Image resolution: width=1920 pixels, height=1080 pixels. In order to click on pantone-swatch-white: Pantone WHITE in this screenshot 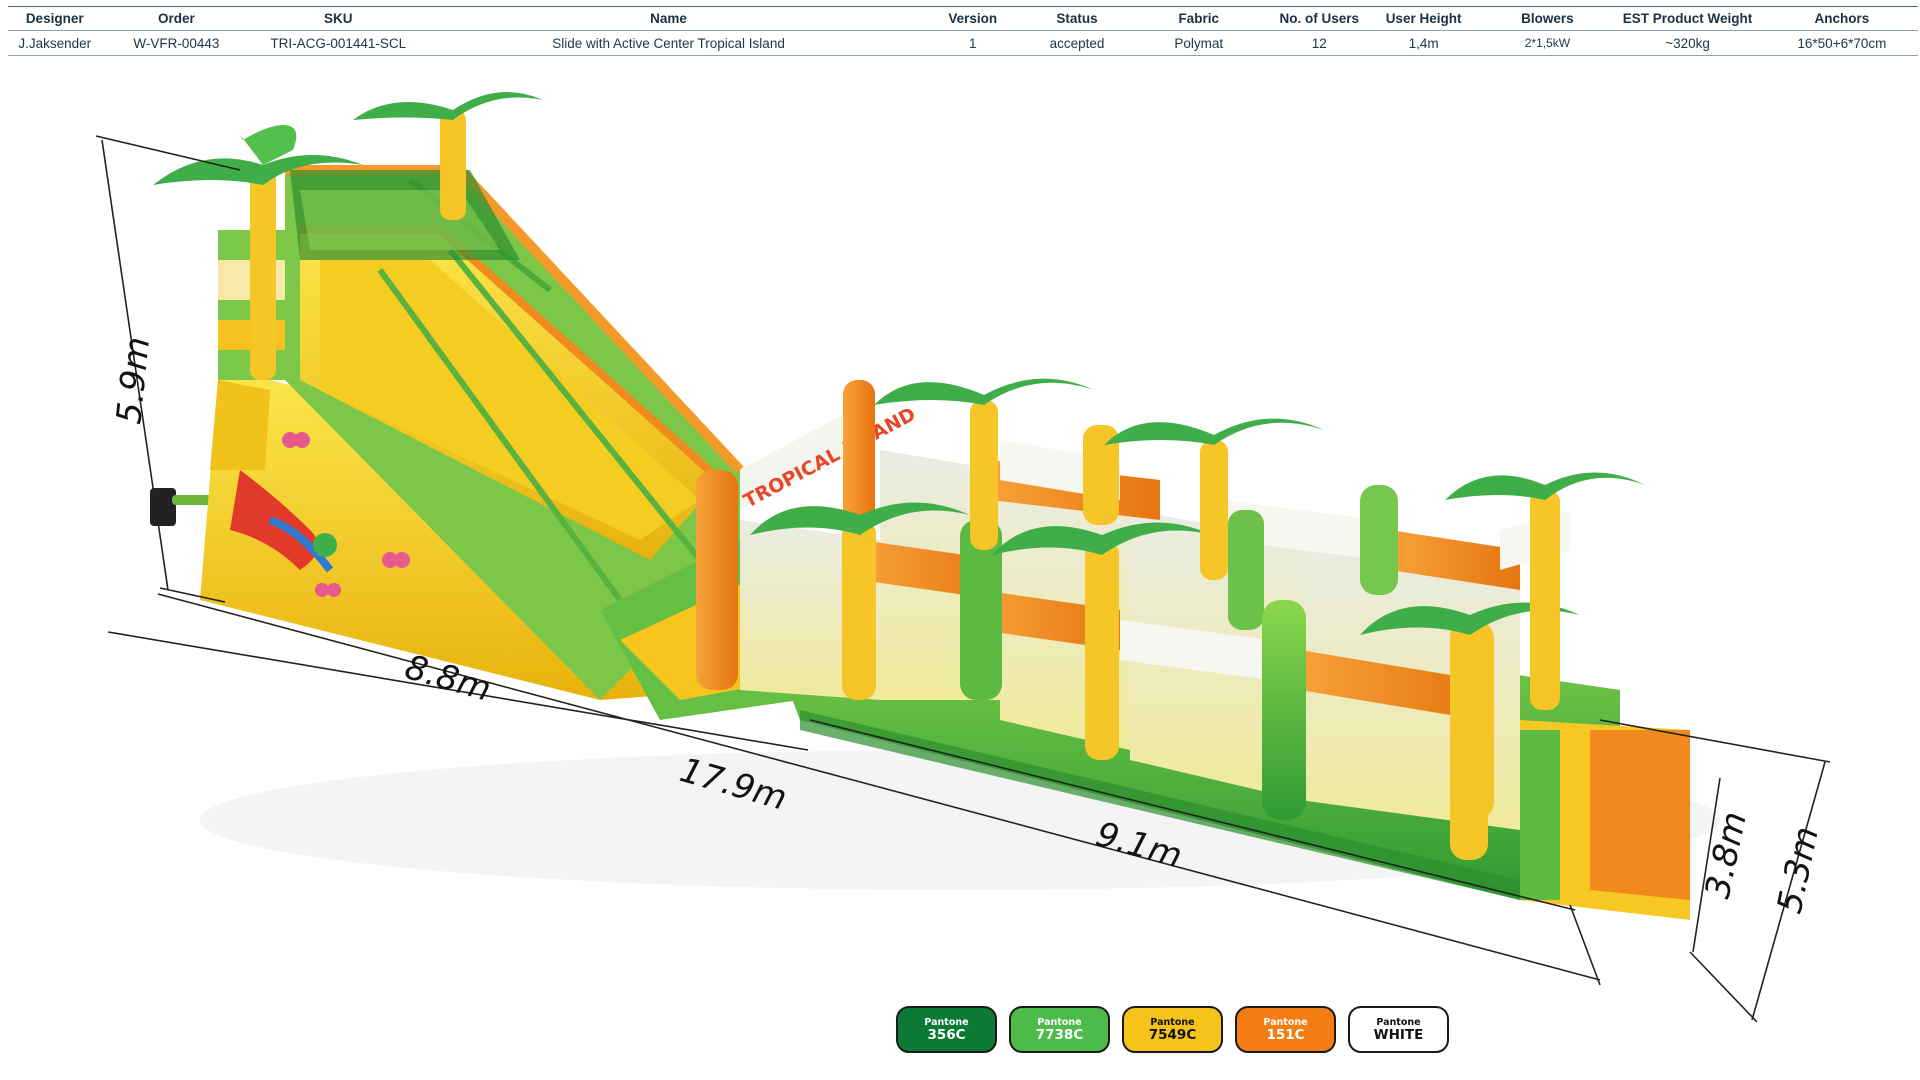, I will do `click(1398, 1029)`.